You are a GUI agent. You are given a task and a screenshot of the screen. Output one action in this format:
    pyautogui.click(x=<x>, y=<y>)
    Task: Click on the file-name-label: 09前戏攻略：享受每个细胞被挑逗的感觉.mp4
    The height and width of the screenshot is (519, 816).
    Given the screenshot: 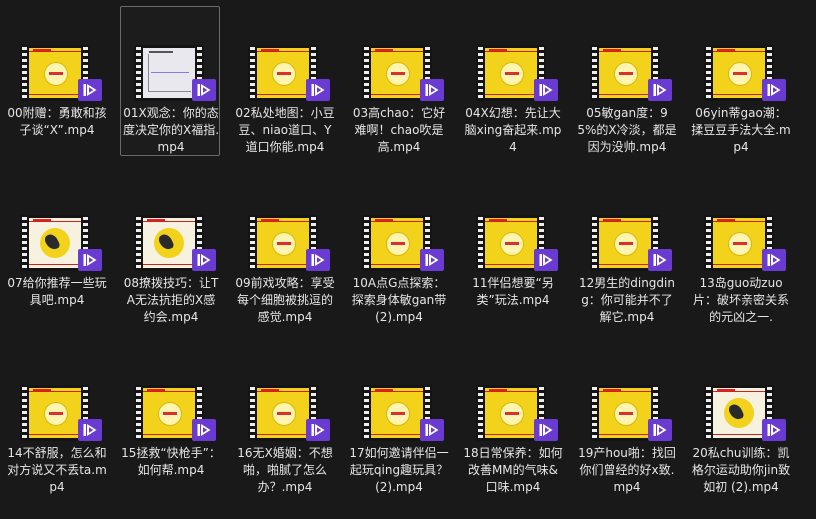 What is the action you would take?
    pyautogui.click(x=285, y=300)
    